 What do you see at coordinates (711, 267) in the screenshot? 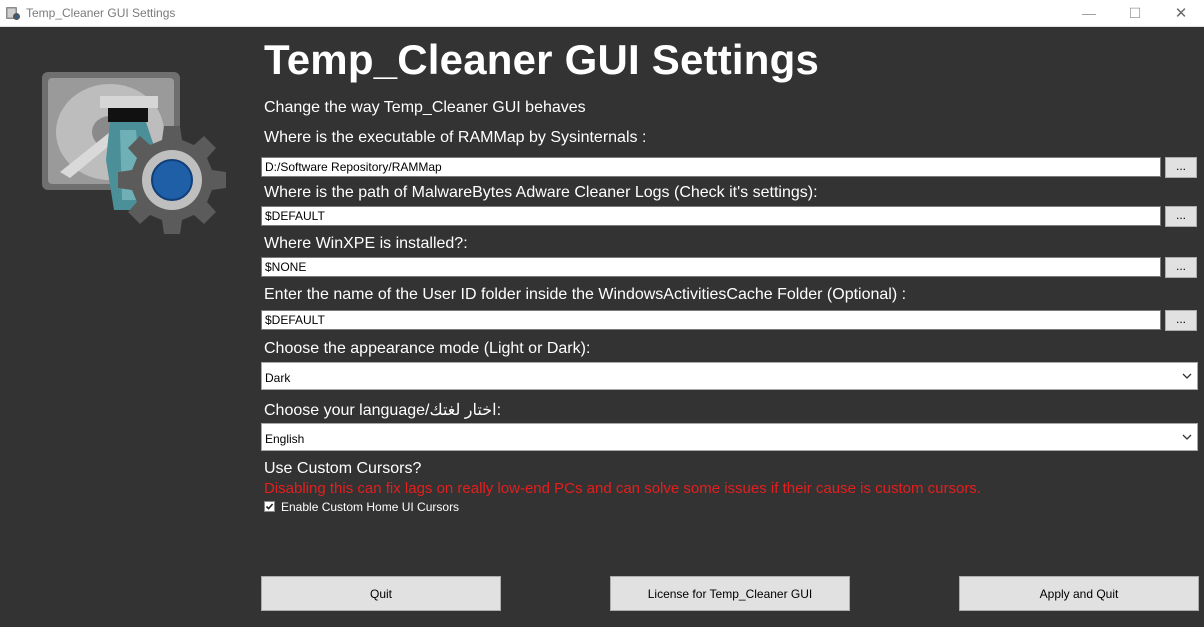
I see `winxpe-path-field: $NONE` at bounding box center [711, 267].